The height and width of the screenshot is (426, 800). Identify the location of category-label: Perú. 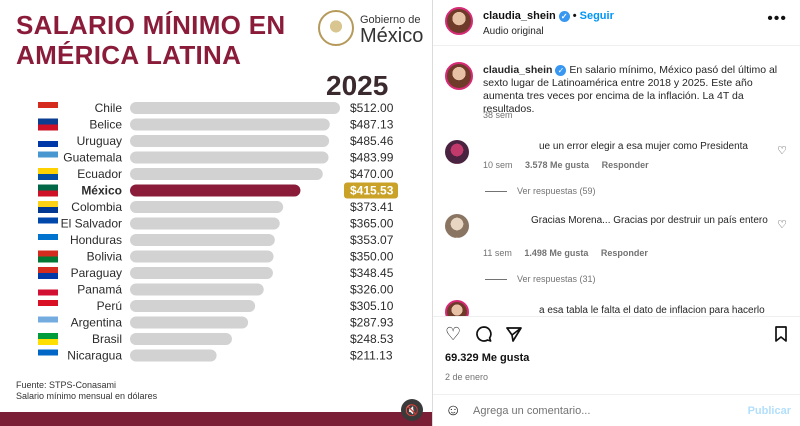
(109, 306).